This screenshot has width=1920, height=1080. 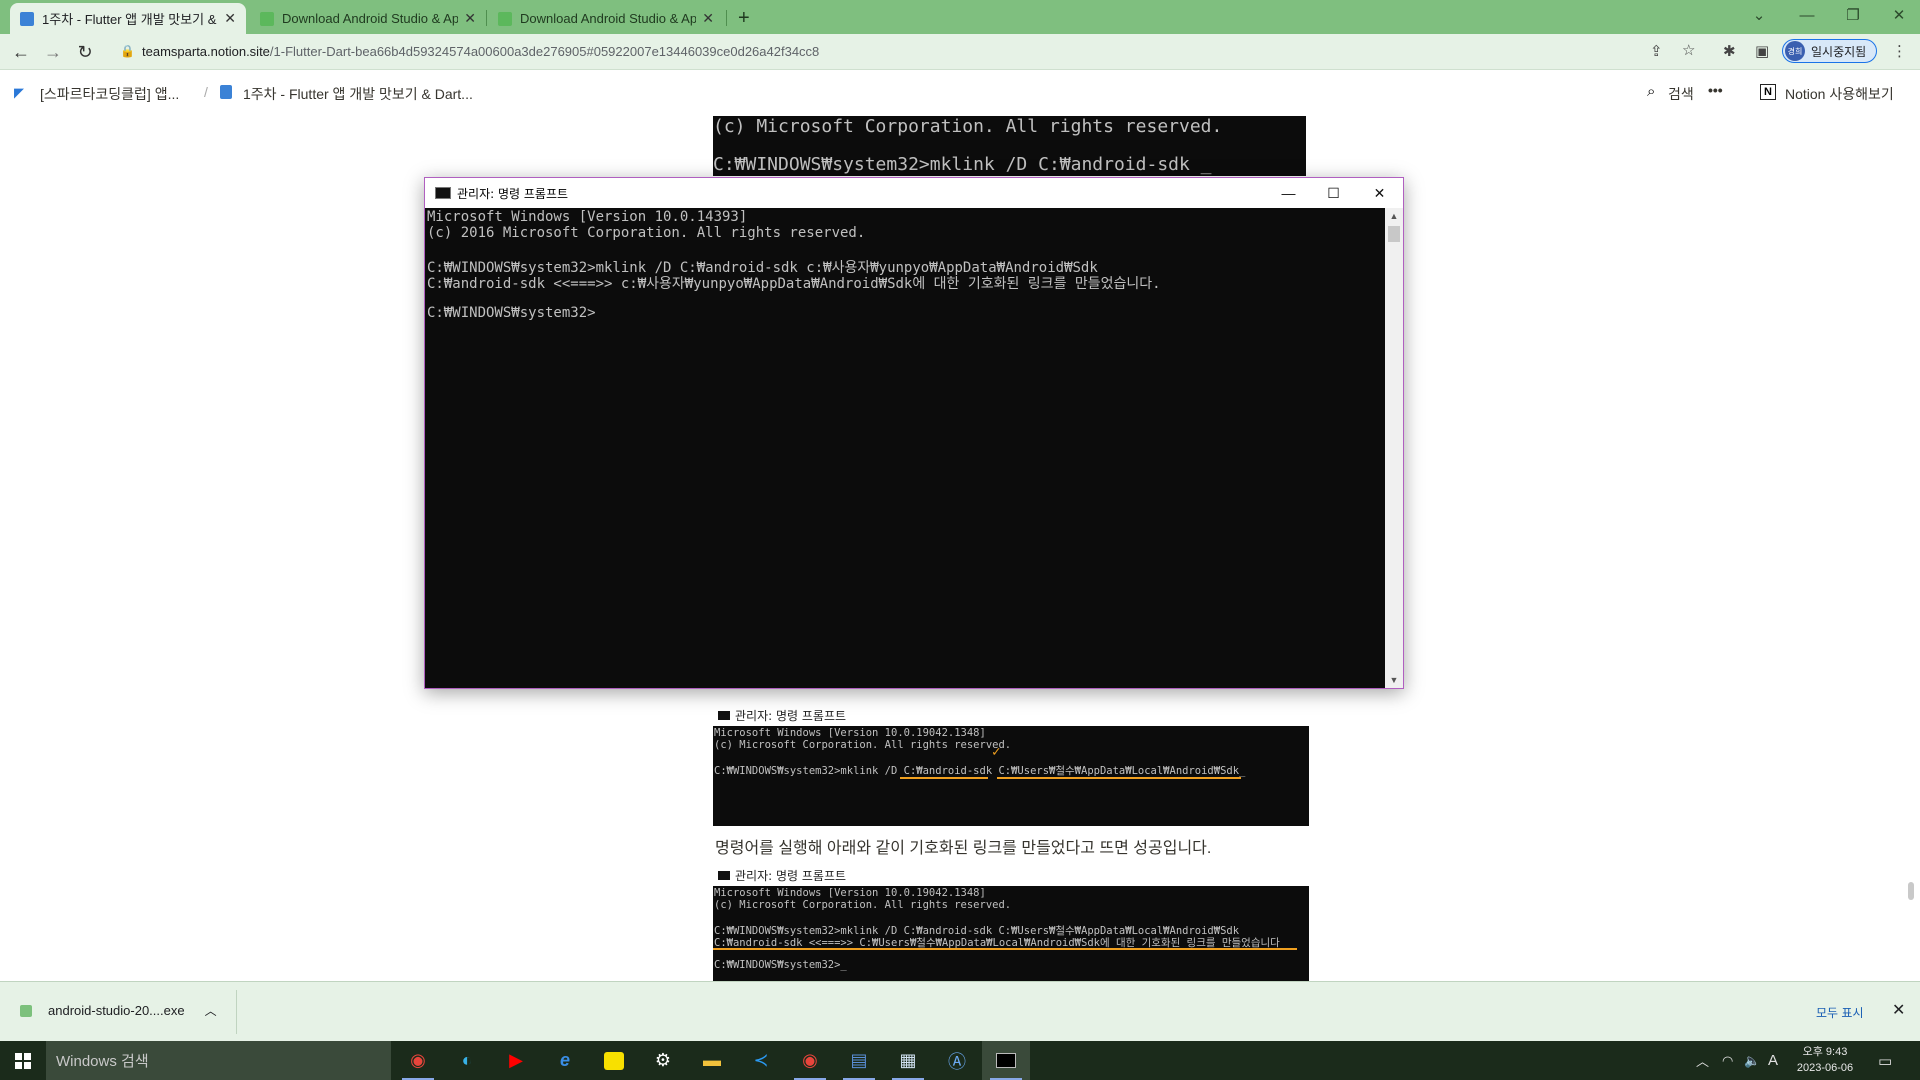 I want to click on tab-android-studio-2: Download Android Studio & App Tools ✕, so click(x=606, y=18).